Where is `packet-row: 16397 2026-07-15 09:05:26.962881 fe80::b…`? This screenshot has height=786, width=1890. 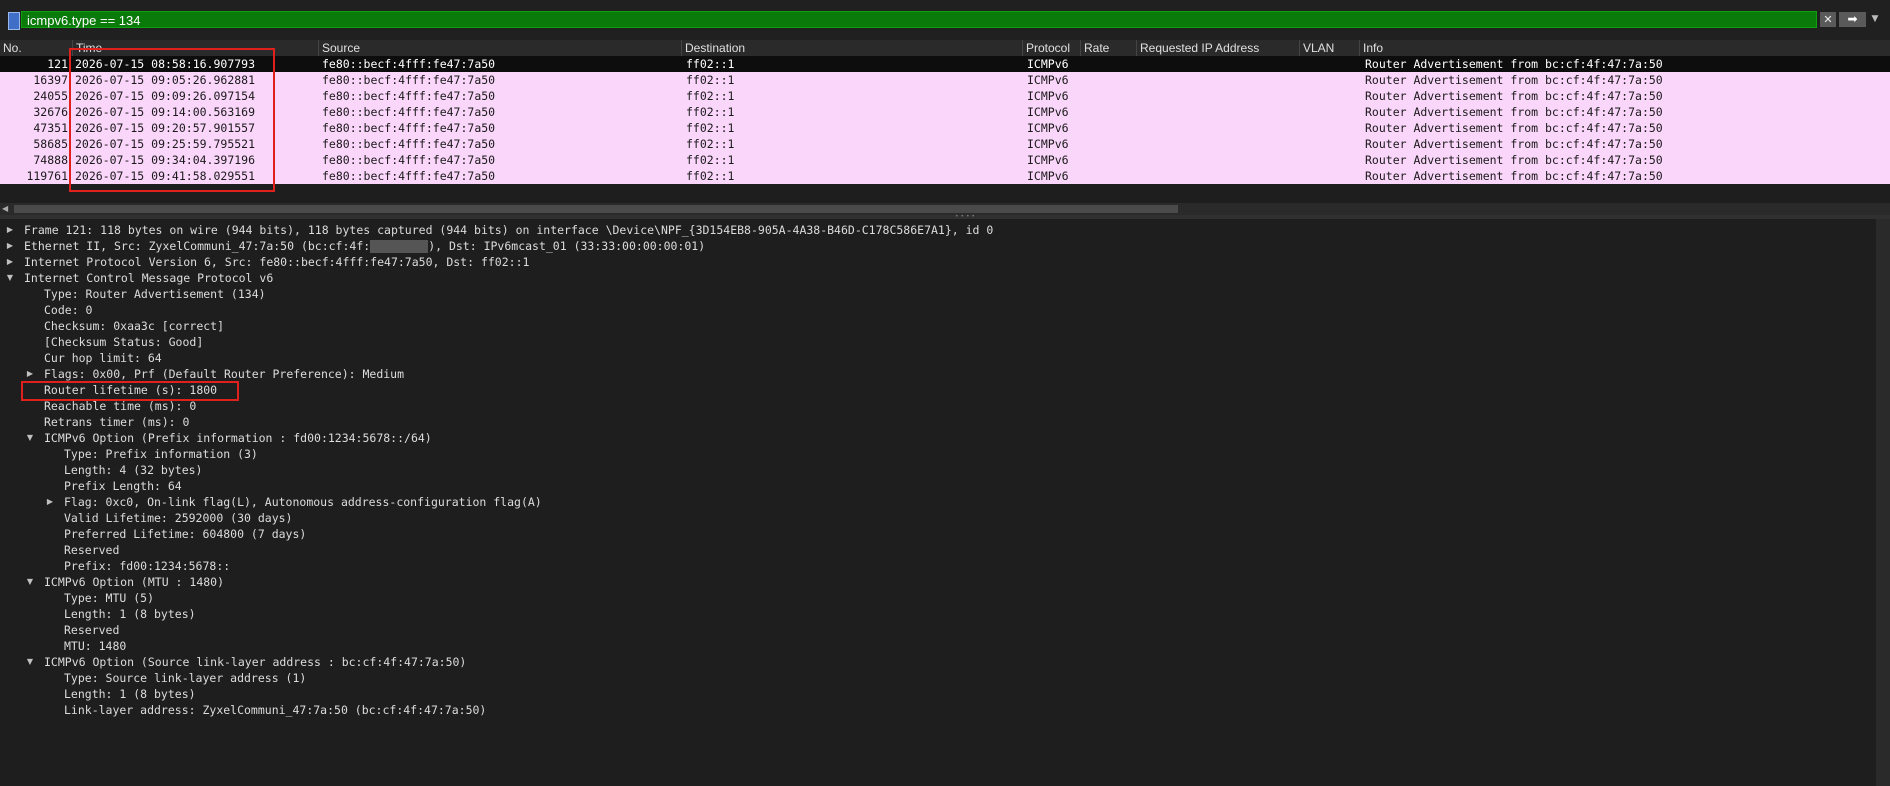 packet-row: 16397 2026-07-15 09:05:26.962881 fe80::b… is located at coordinates (945, 80).